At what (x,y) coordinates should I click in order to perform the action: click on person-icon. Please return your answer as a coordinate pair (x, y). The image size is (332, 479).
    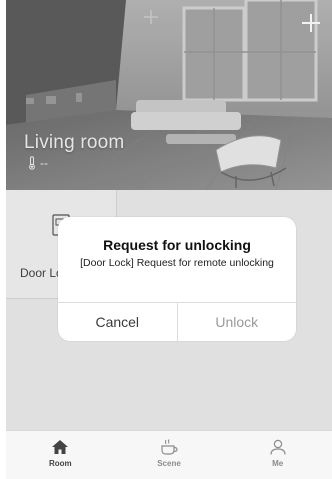
    Looking at the image, I should click on (278, 447).